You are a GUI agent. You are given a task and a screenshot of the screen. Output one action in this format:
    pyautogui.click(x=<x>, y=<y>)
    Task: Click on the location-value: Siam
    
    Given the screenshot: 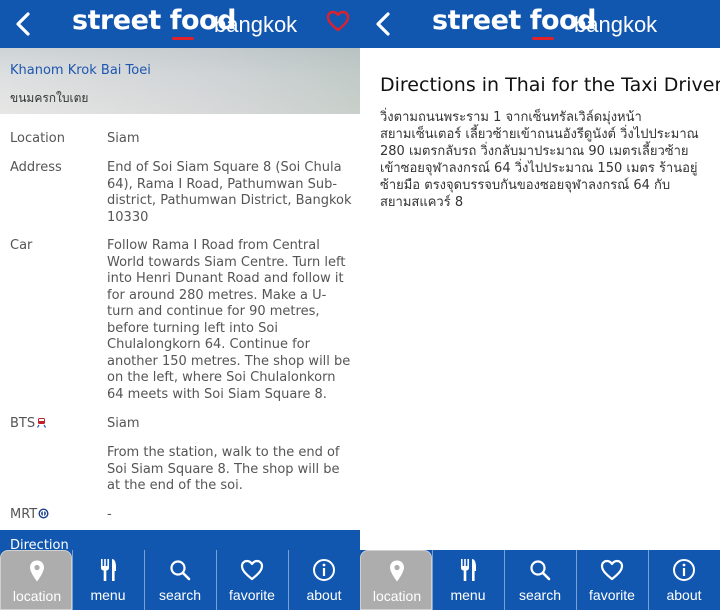 What is the action you would take?
    pyautogui.click(x=123, y=138)
    